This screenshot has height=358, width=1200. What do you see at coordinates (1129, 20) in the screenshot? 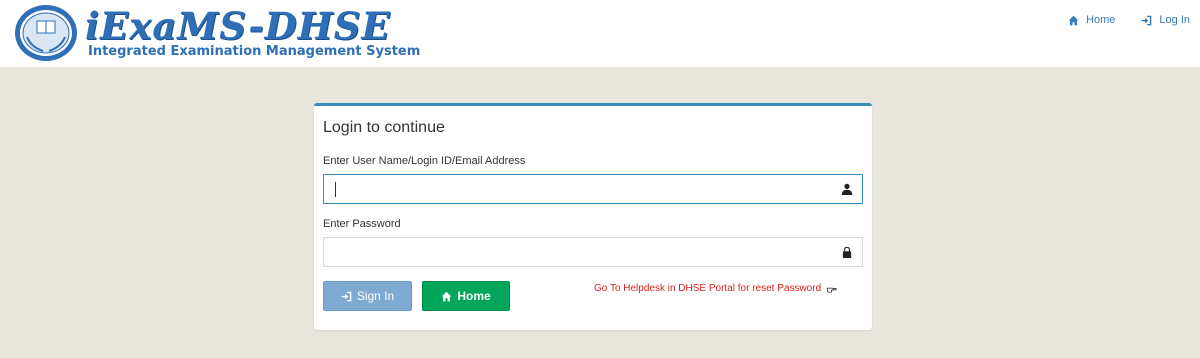
I see `top-nav: Home Log In` at bounding box center [1129, 20].